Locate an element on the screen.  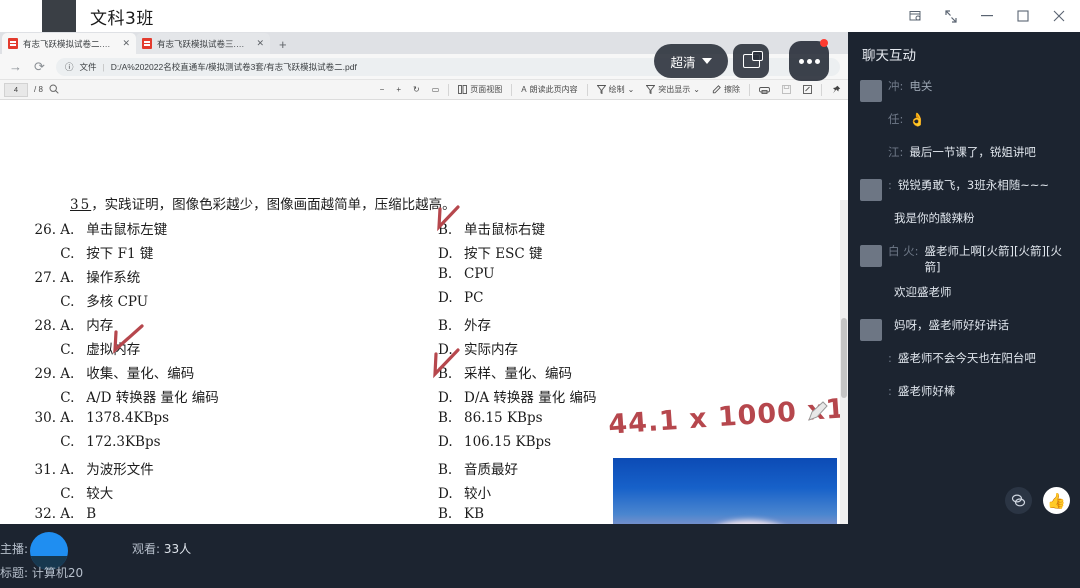
document-headline: 35，实践证明，图像色彩越少，图像画面越简单，压缩比越高。 is located at coordinates (263, 203).